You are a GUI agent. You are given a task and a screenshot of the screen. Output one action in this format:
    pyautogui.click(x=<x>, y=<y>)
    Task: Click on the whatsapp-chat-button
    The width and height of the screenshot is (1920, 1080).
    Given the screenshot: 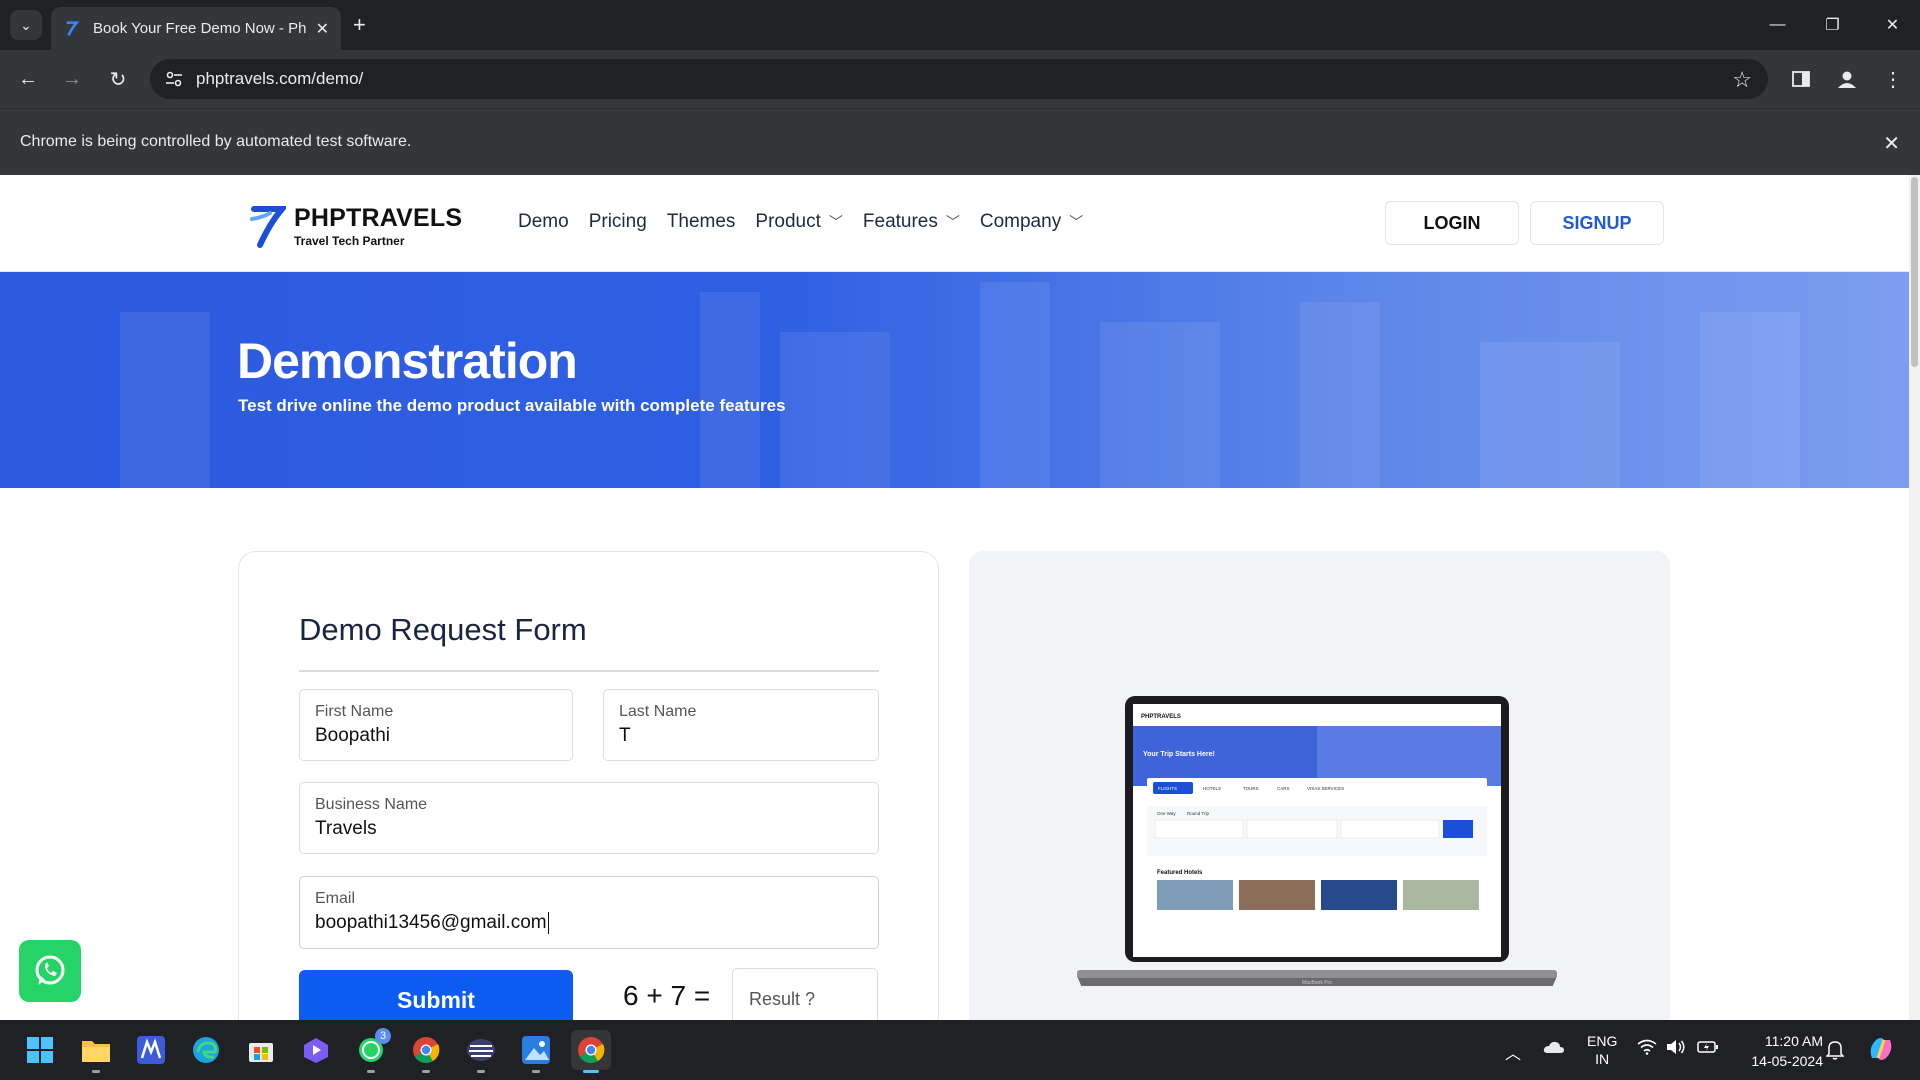 What is the action you would take?
    pyautogui.click(x=50, y=971)
    